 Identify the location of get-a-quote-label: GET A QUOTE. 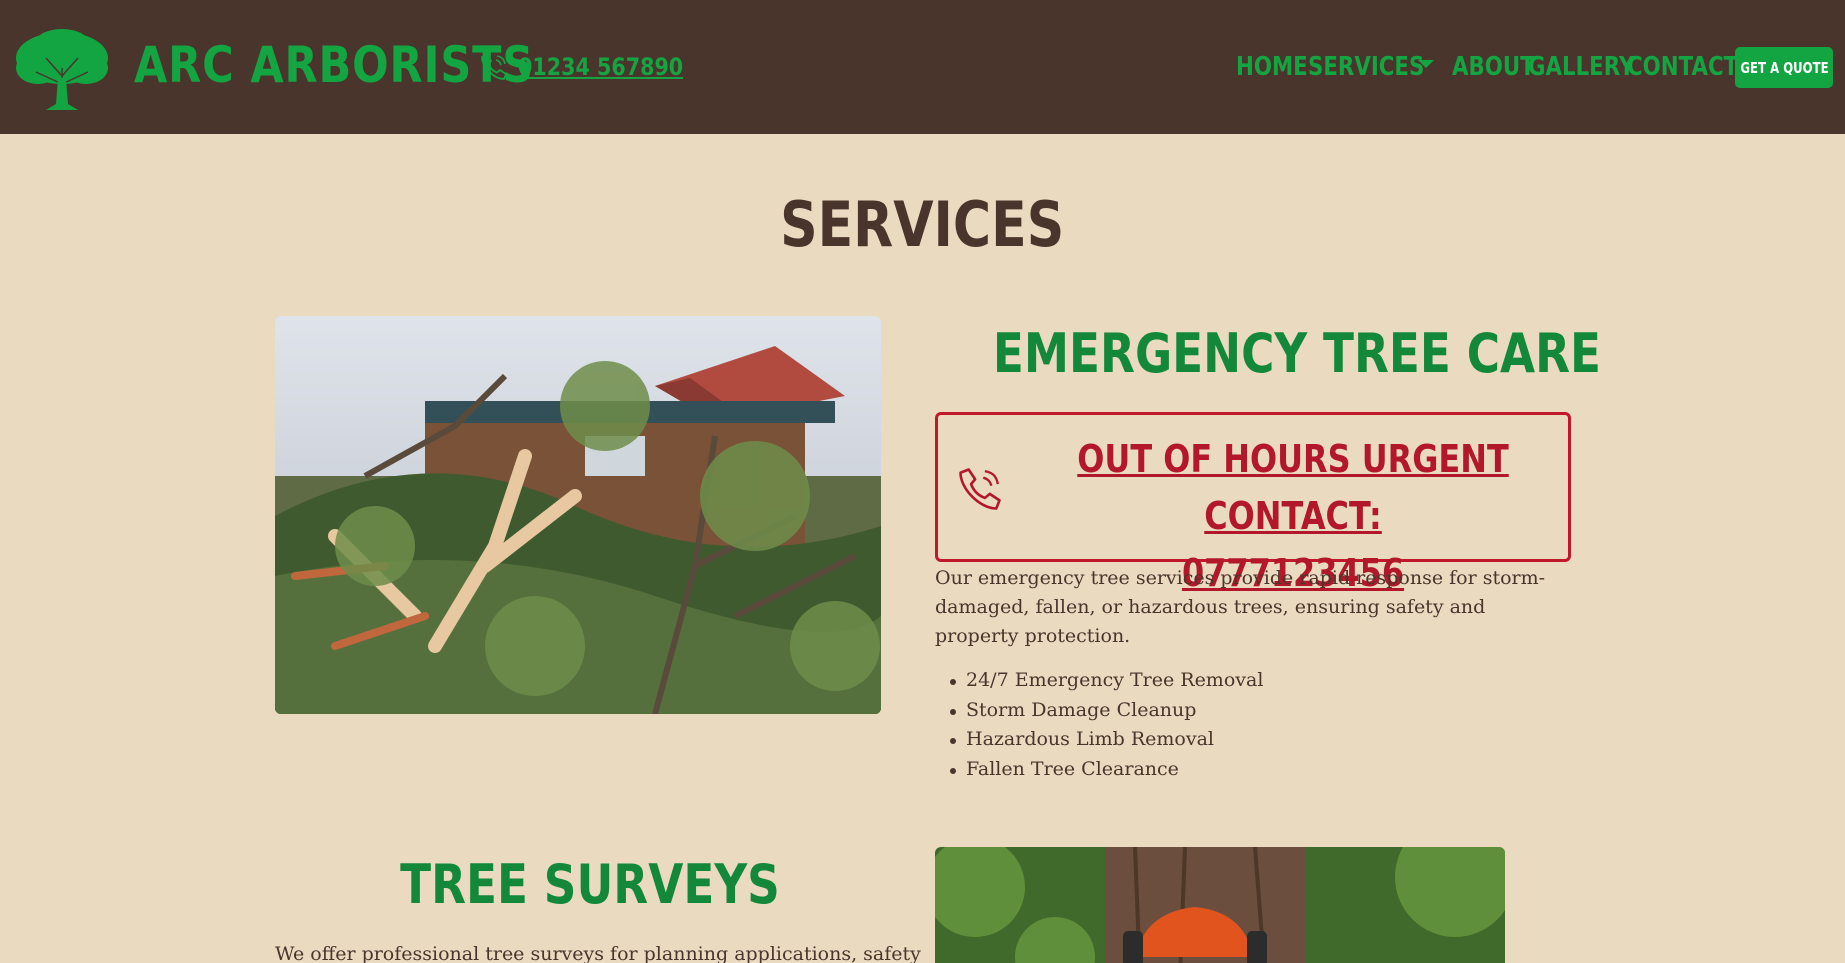
(1784, 67).